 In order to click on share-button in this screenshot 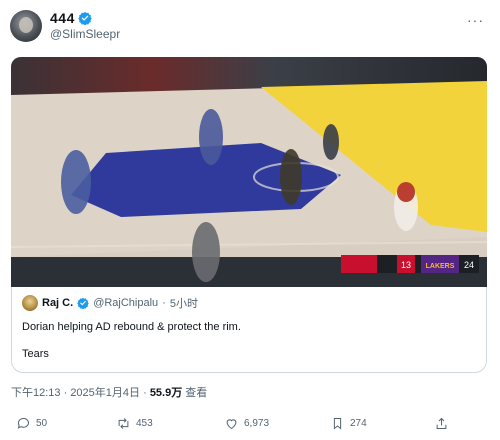, I will do `click(441, 423)`.